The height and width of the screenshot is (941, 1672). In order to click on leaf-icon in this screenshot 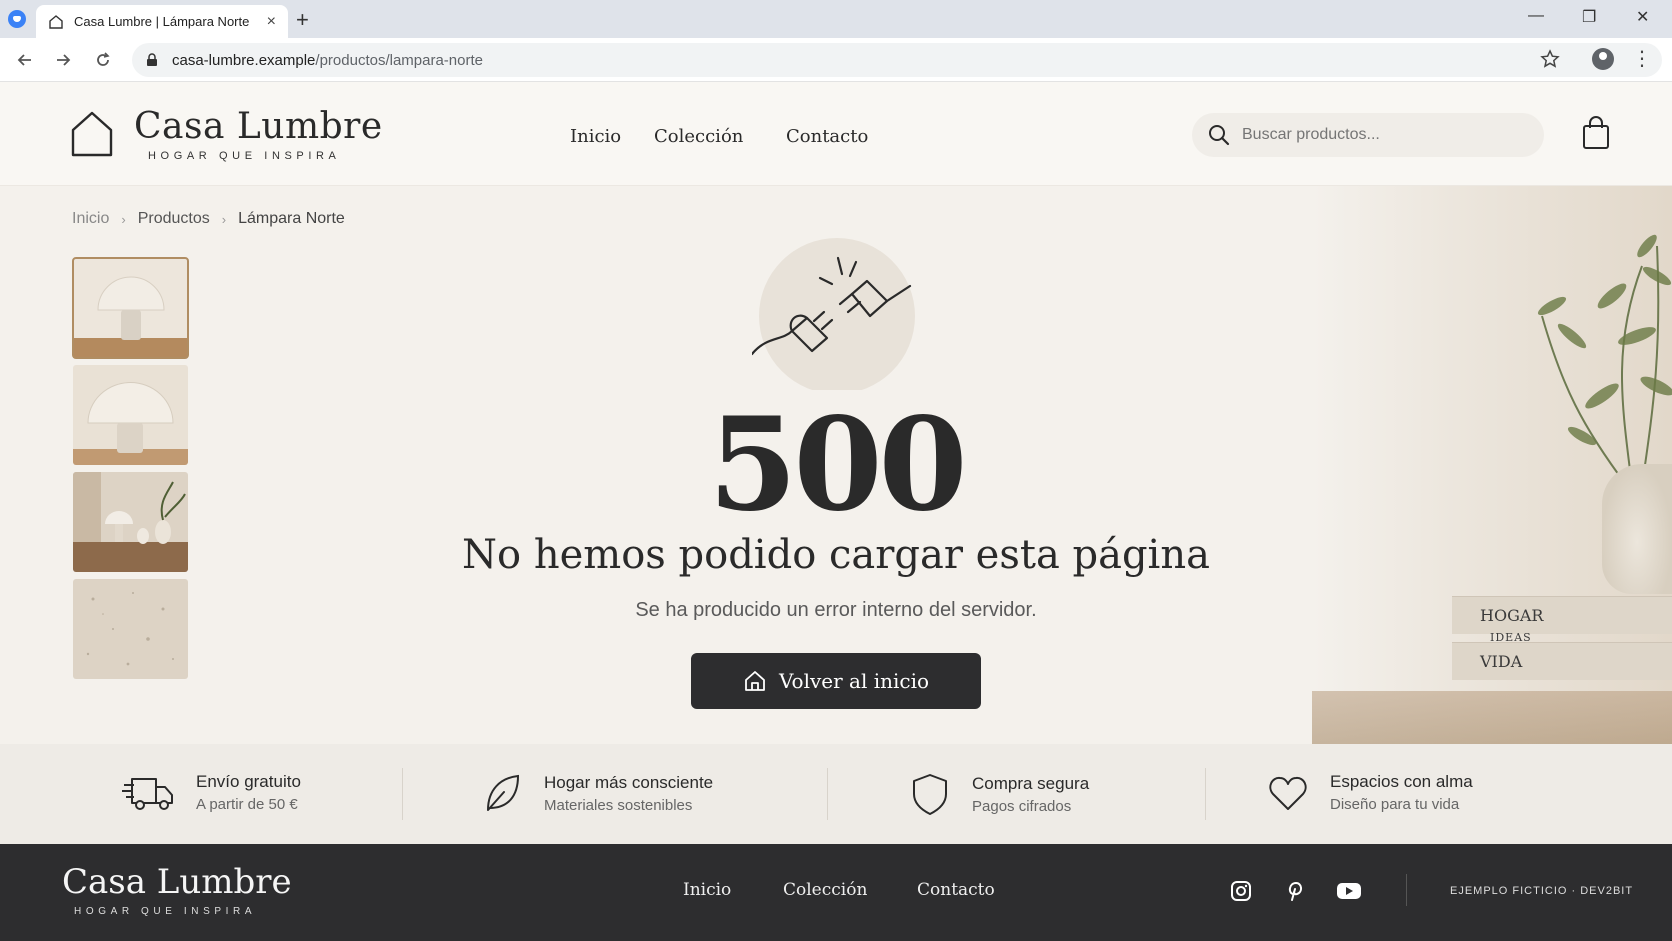, I will do `click(503, 792)`.